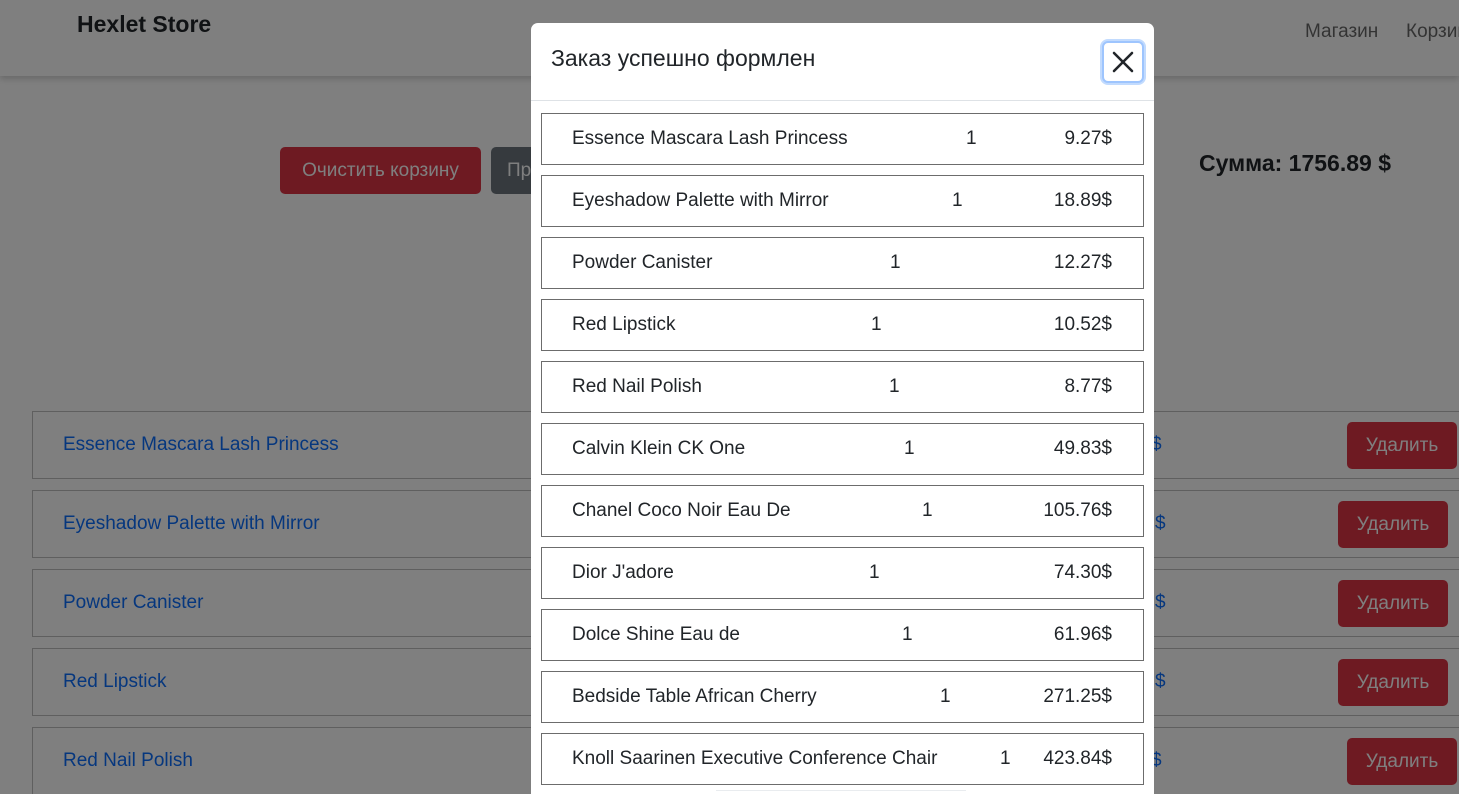  What do you see at coordinates (842, 62) in the screenshot?
I see `modal-header: Заказ успешно формлен` at bounding box center [842, 62].